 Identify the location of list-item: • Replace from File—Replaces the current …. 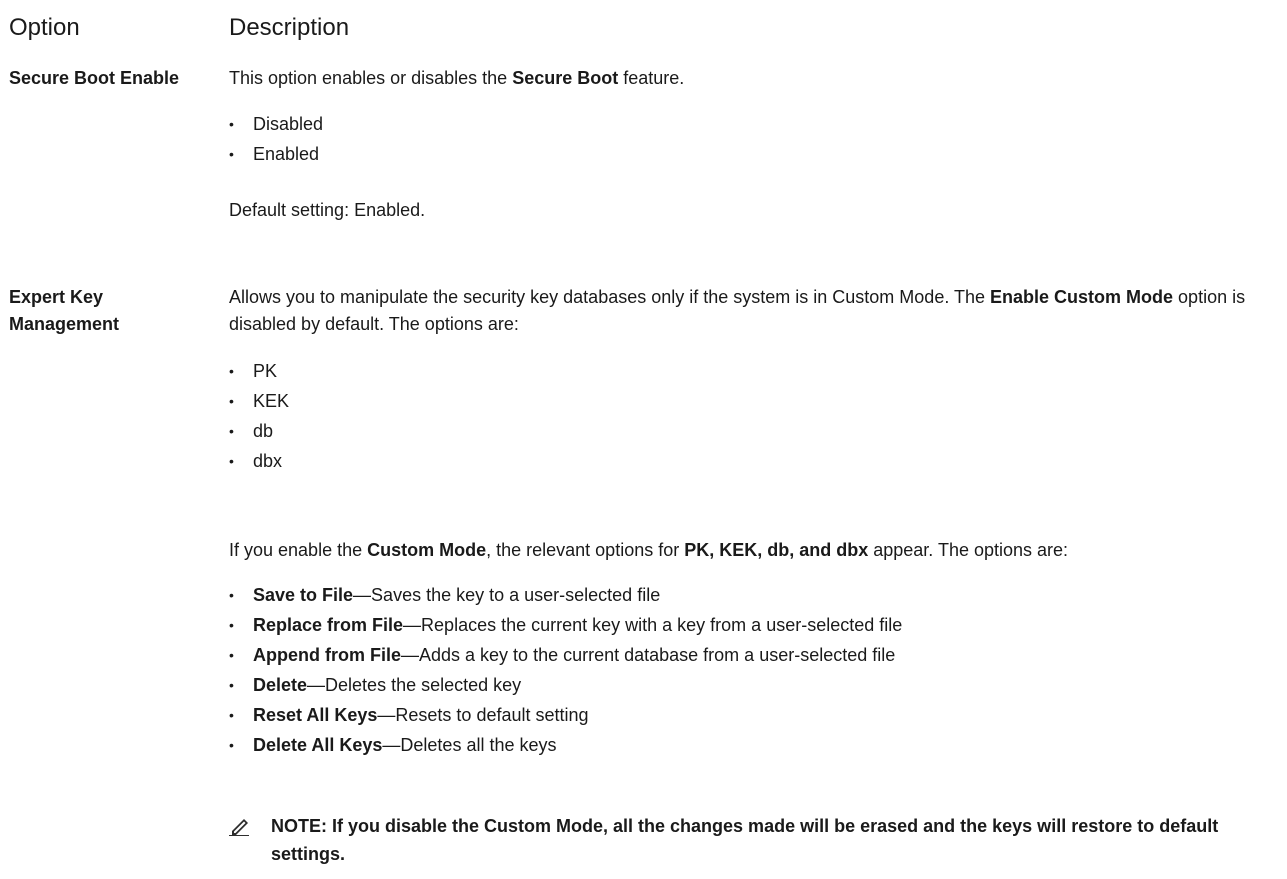
(758, 625).